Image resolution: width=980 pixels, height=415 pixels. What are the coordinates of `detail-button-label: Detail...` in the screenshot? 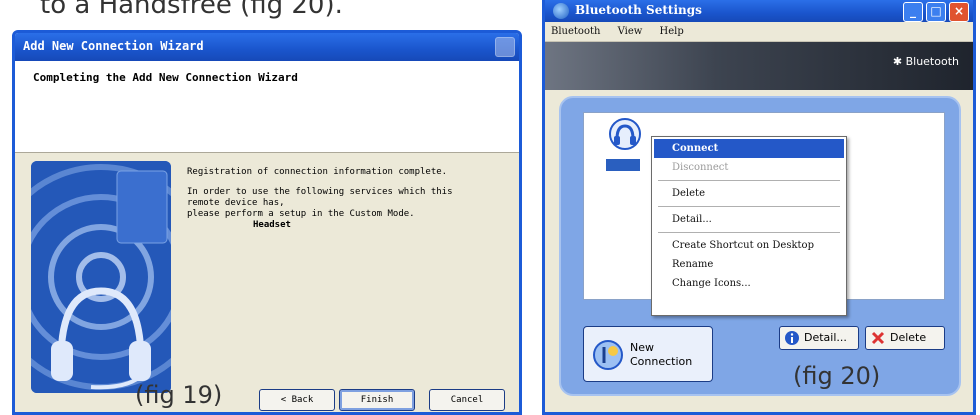 It's located at (825, 337).